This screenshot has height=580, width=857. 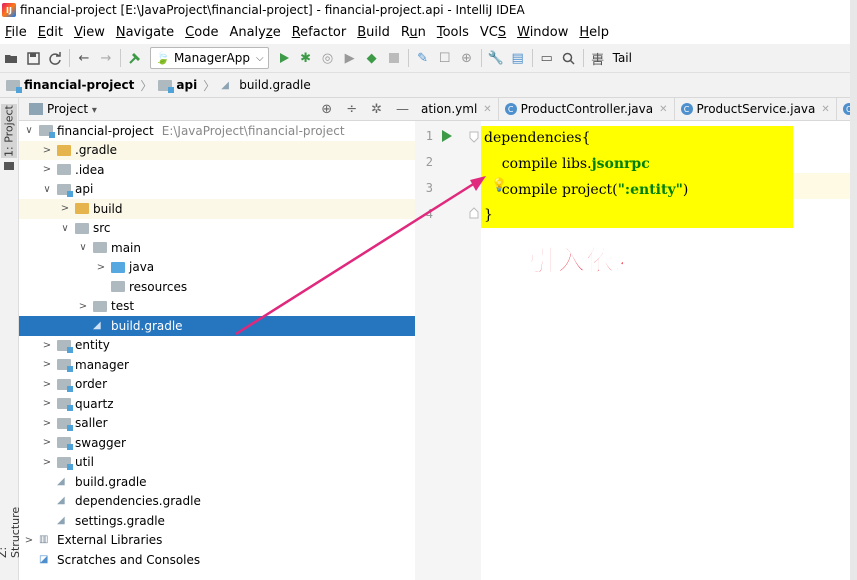 I want to click on tree-item: > .idea, so click(x=217, y=170).